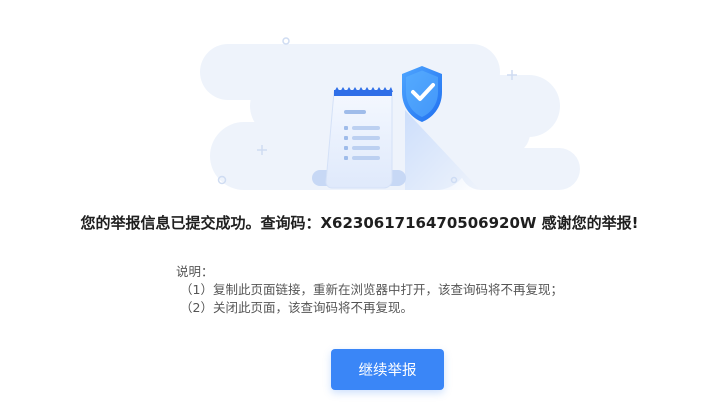 This screenshot has height=411, width=719. I want to click on notes-item: （2）关闭此页面，该查询码将不再复现。, so click(296, 307).